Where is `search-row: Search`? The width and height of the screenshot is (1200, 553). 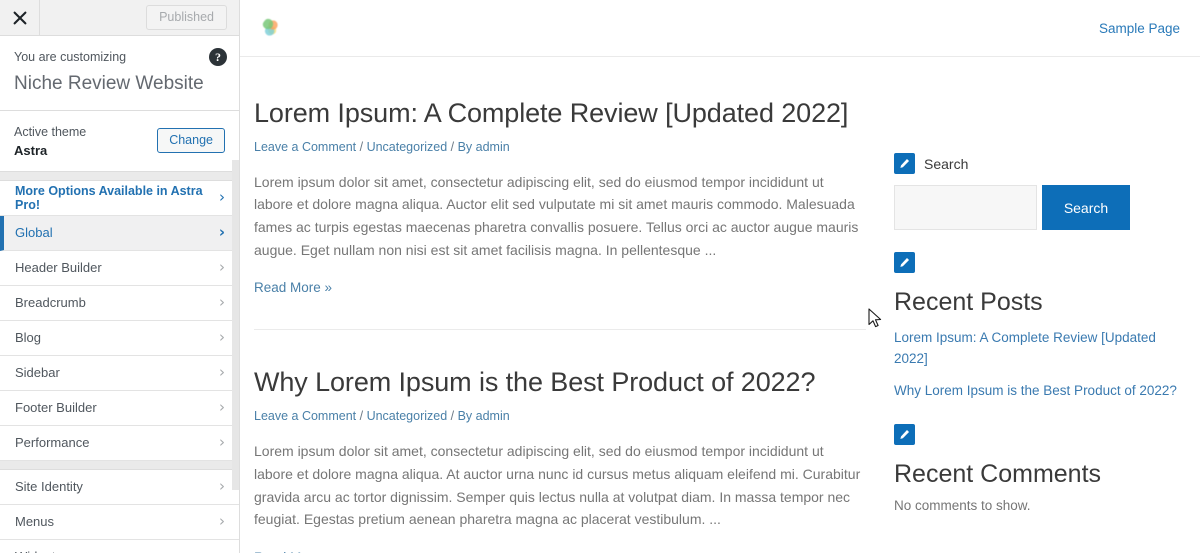
search-row: Search is located at coordinates (1037, 207).